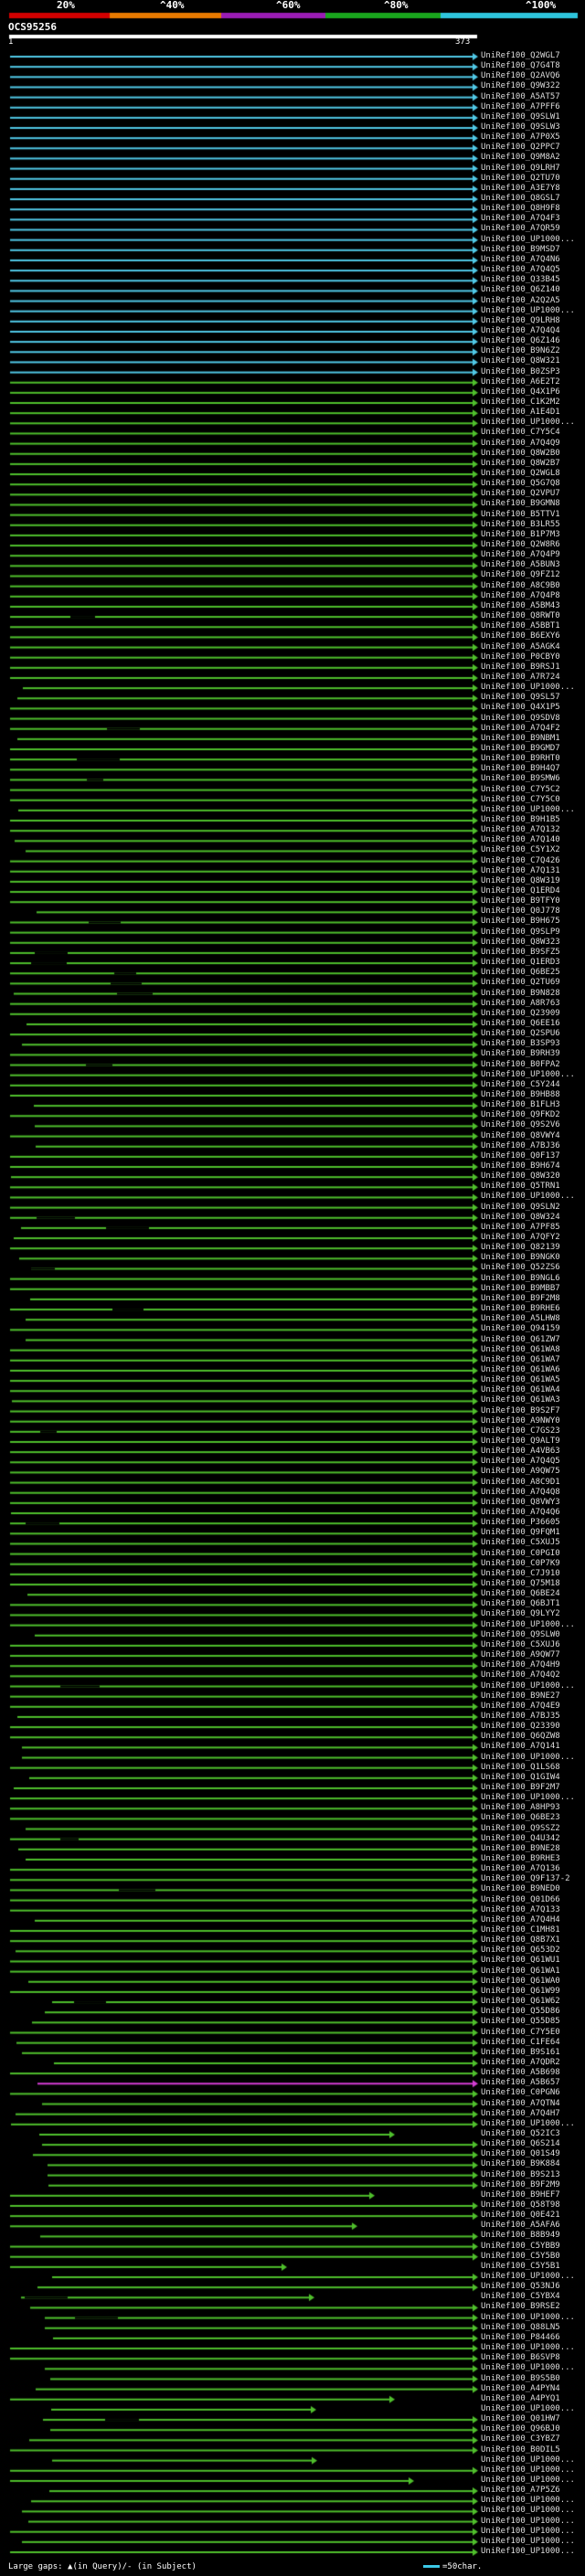  I want to click on hit-label: UniRef100_A5BBT1, so click(520, 626).